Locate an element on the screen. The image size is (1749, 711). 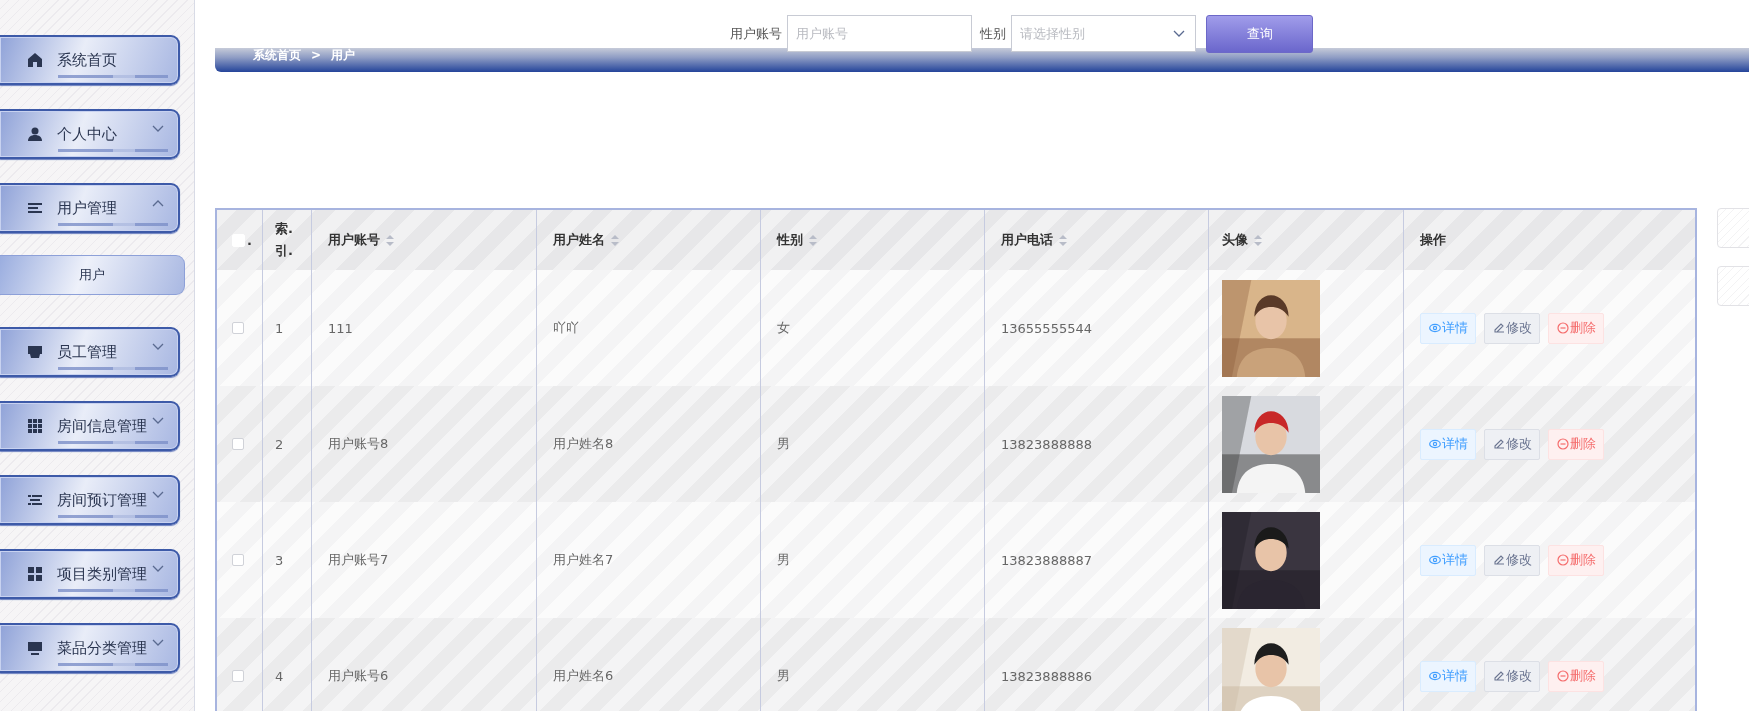
menu-item: 员工管理 is located at coordinates (90, 352).